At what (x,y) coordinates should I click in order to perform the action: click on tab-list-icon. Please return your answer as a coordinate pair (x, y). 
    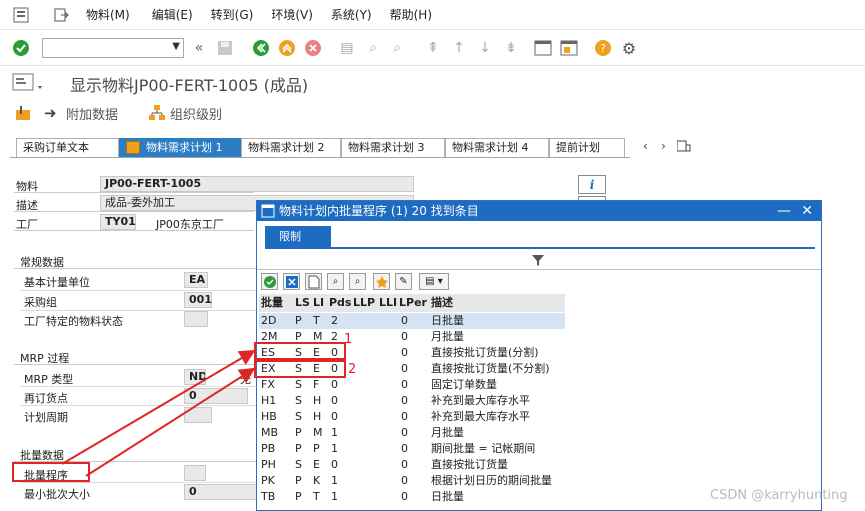
    Looking at the image, I should click on (683, 146).